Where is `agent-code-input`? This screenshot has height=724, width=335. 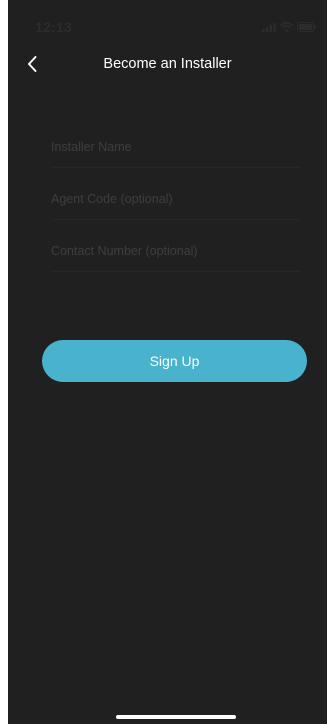 agent-code-input is located at coordinates (176, 199).